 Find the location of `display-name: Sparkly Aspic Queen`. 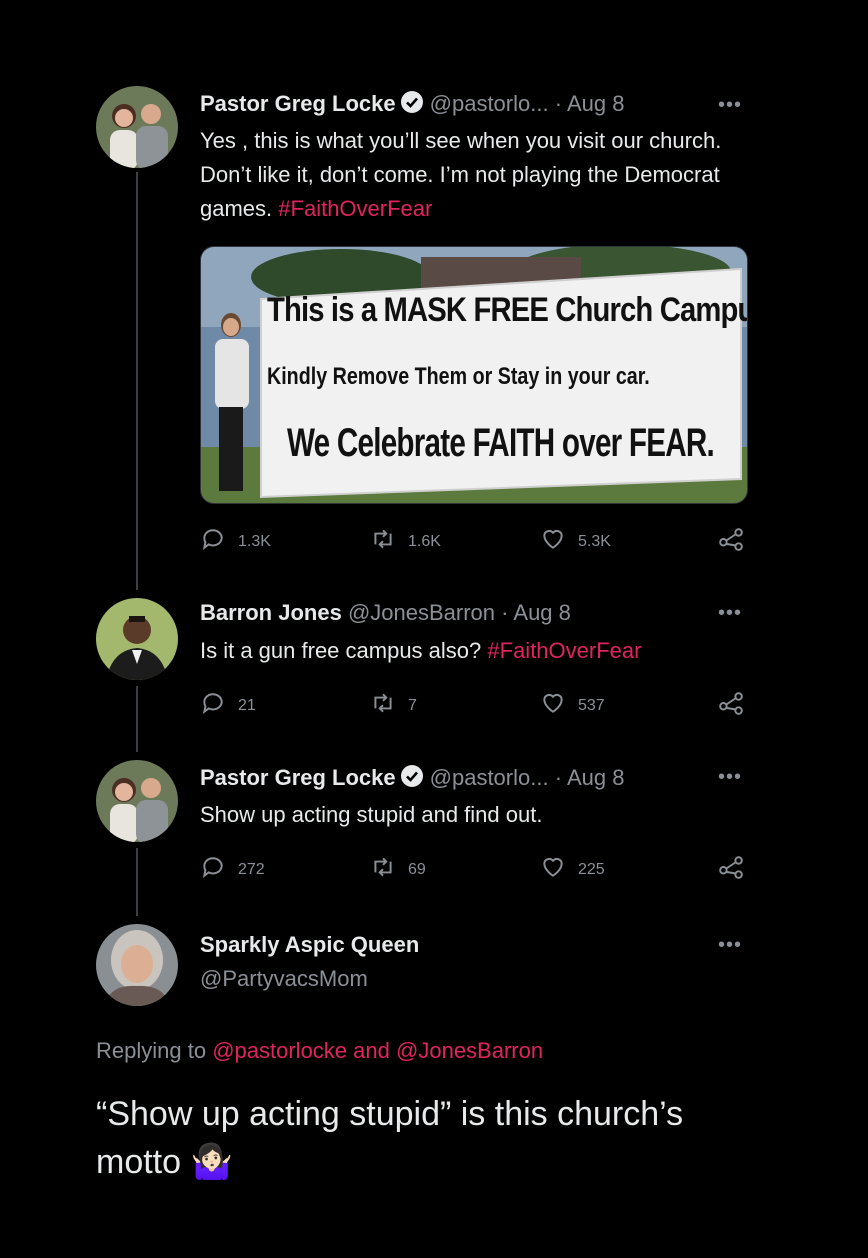

display-name: Sparkly Aspic Queen is located at coordinates (309, 944).